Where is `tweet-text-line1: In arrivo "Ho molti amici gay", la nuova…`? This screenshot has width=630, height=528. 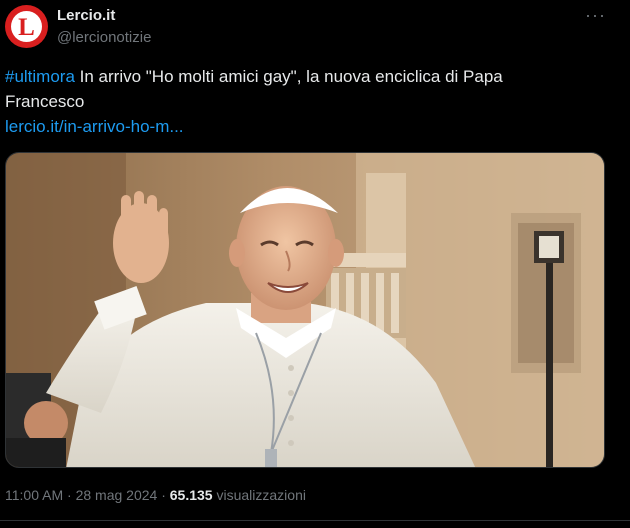 tweet-text-line1: In arrivo "Ho molti amici gay", la nuova… is located at coordinates (288, 76).